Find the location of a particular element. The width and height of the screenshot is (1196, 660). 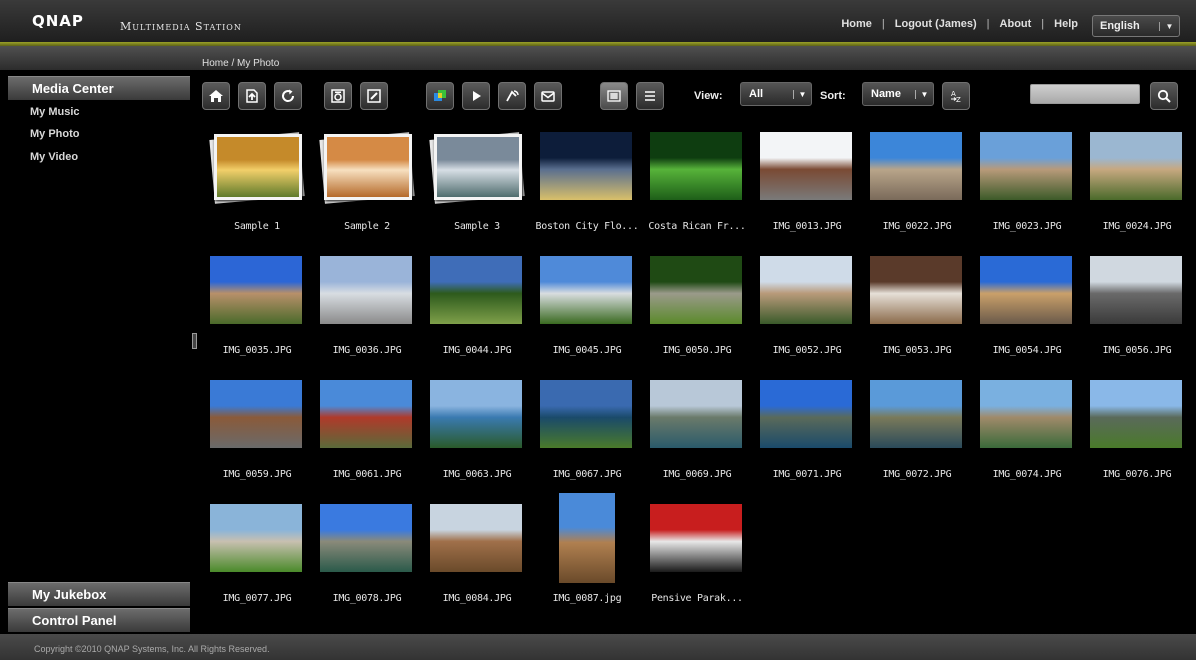

colors-icon is located at coordinates (440, 95).